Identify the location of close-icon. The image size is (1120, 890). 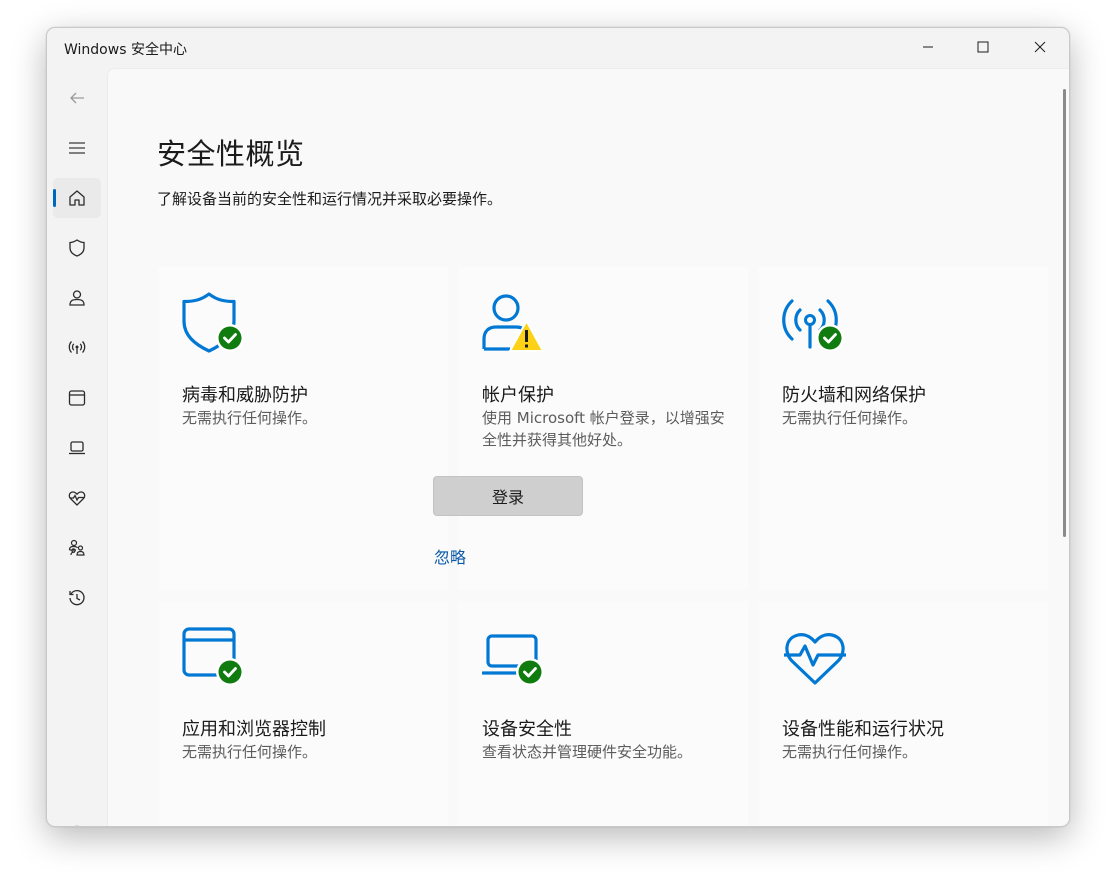
(1040, 47).